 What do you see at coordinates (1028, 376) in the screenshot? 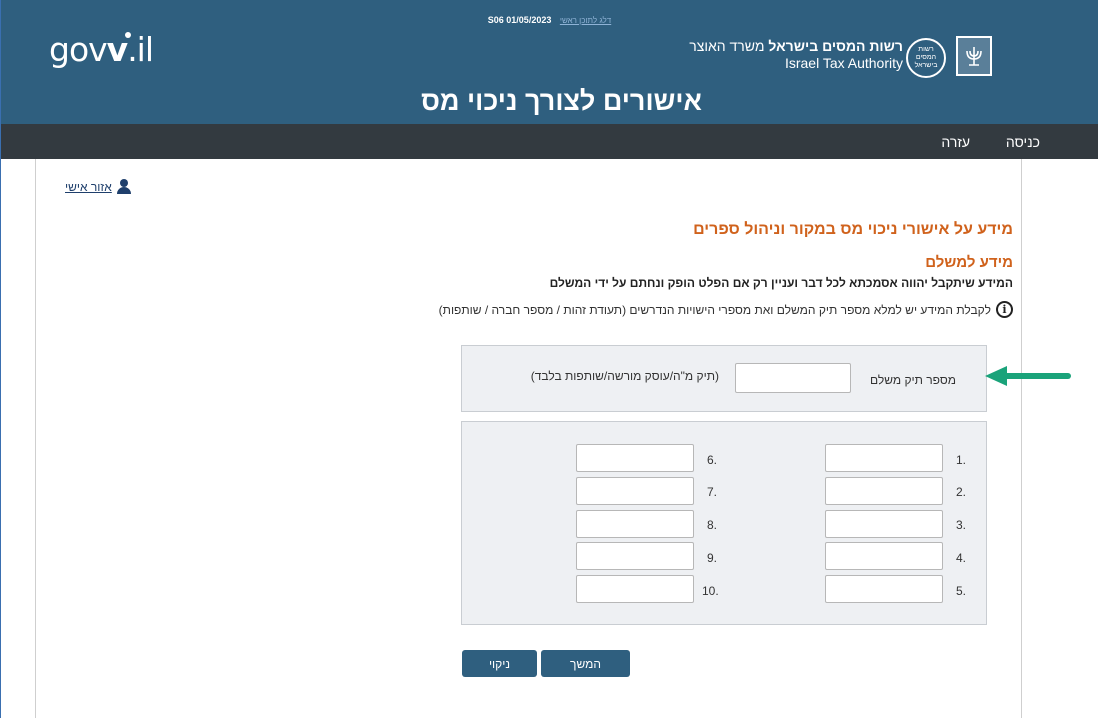
I see `pointer-arrow-icon` at bounding box center [1028, 376].